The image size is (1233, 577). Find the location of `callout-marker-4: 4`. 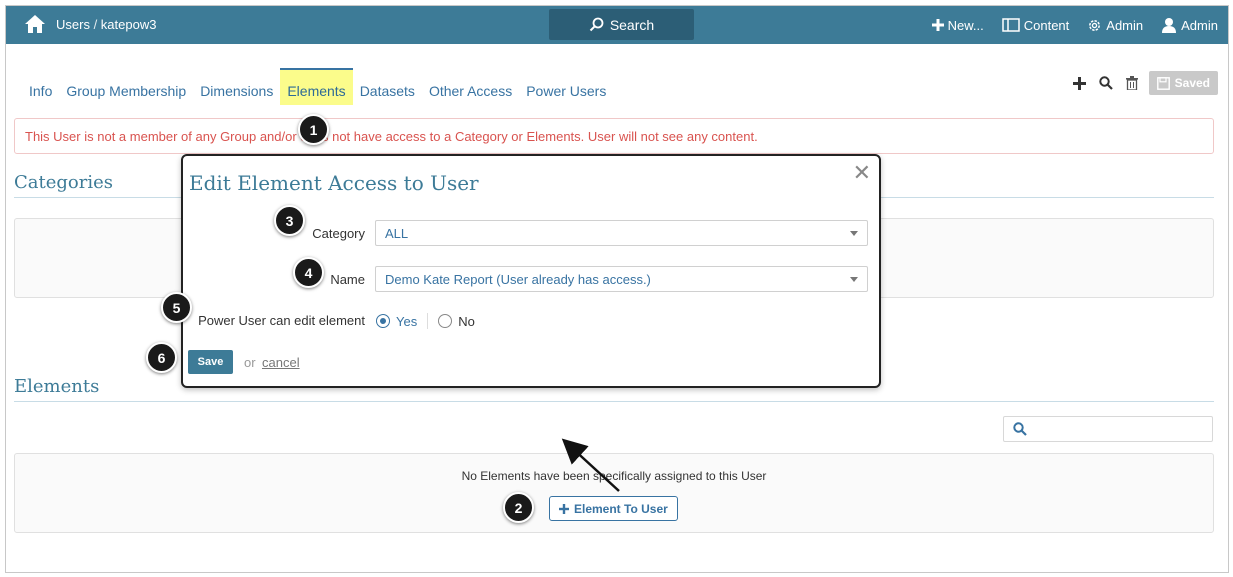

callout-marker-4: 4 is located at coordinates (308, 272).